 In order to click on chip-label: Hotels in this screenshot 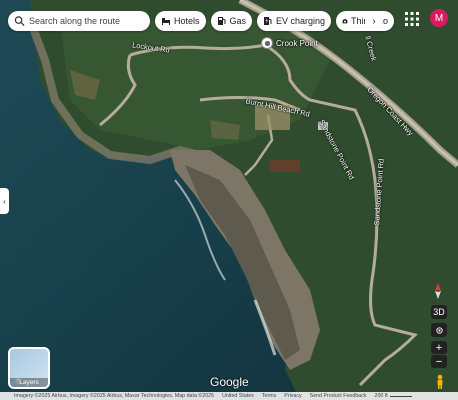, I will do `click(187, 21)`.